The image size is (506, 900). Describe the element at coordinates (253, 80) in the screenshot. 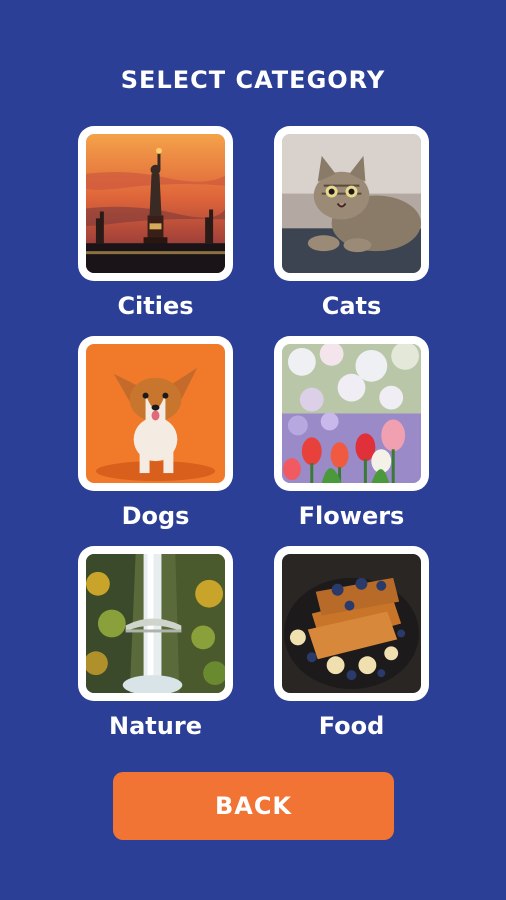

I see `page-title: SELECT CATEGORY` at that location.